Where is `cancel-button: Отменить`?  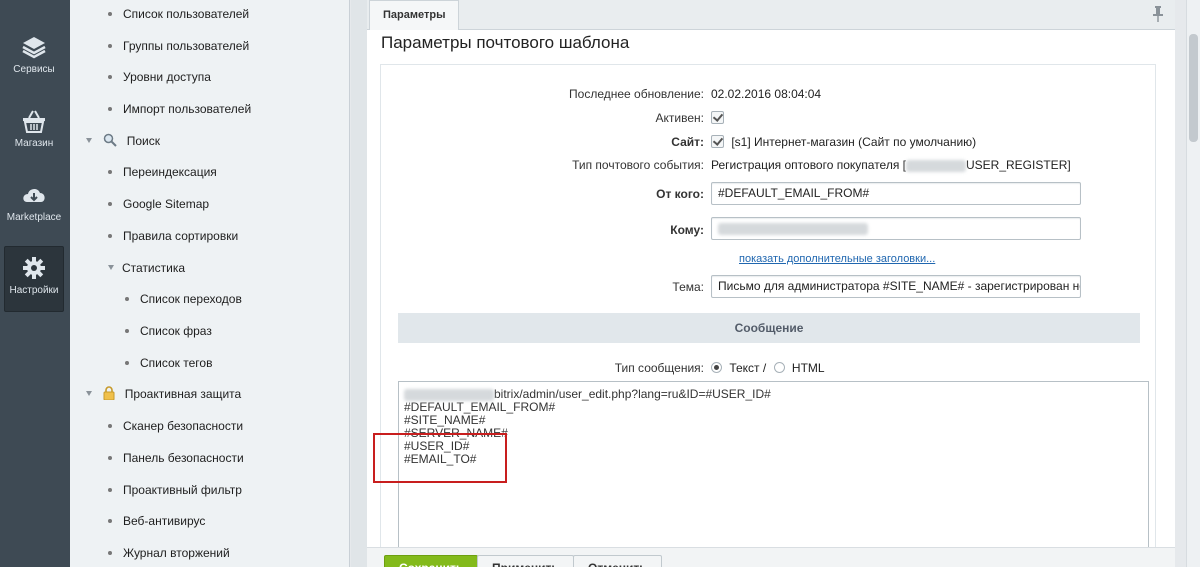 cancel-button: Отменить is located at coordinates (617, 561).